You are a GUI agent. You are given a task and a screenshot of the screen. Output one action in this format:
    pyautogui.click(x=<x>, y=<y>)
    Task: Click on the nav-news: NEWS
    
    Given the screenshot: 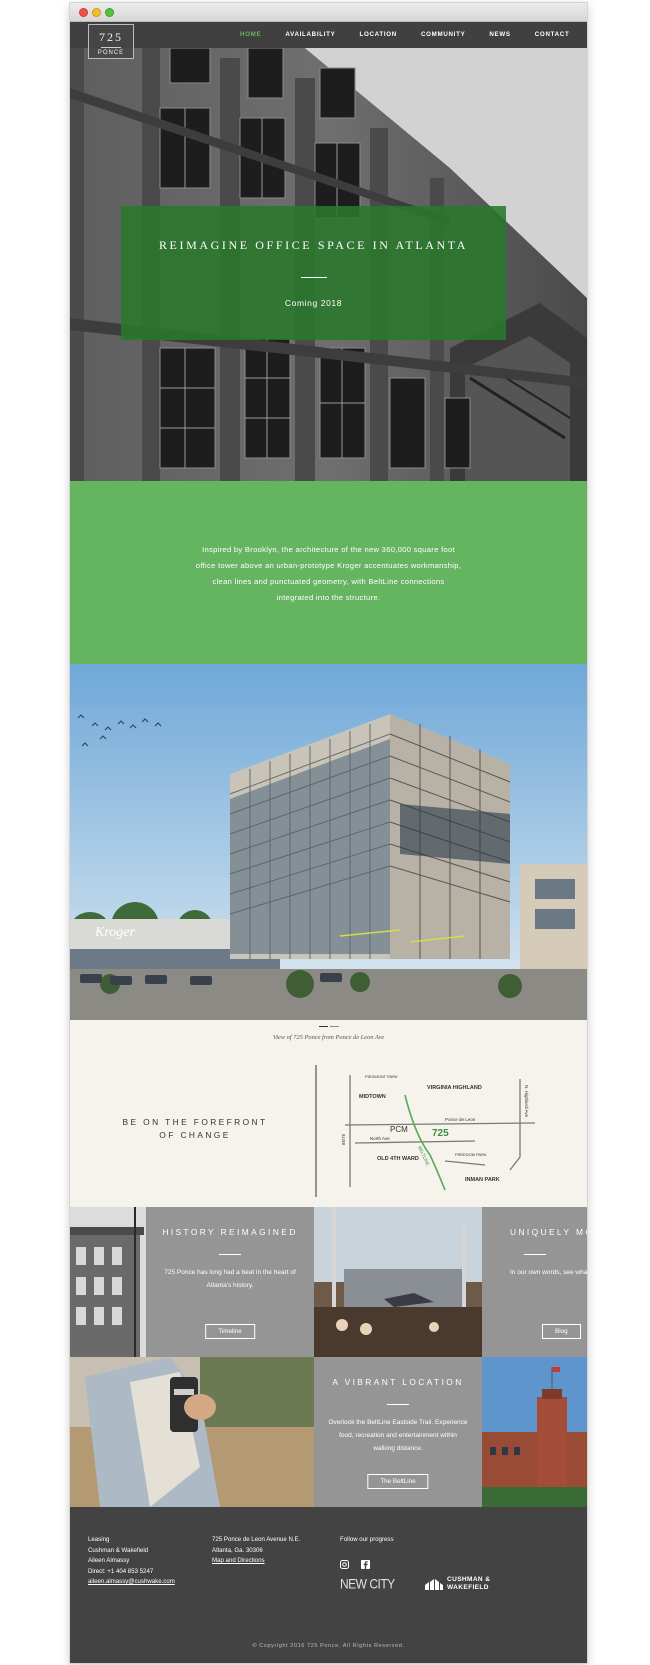 What is the action you would take?
    pyautogui.click(x=499, y=35)
    